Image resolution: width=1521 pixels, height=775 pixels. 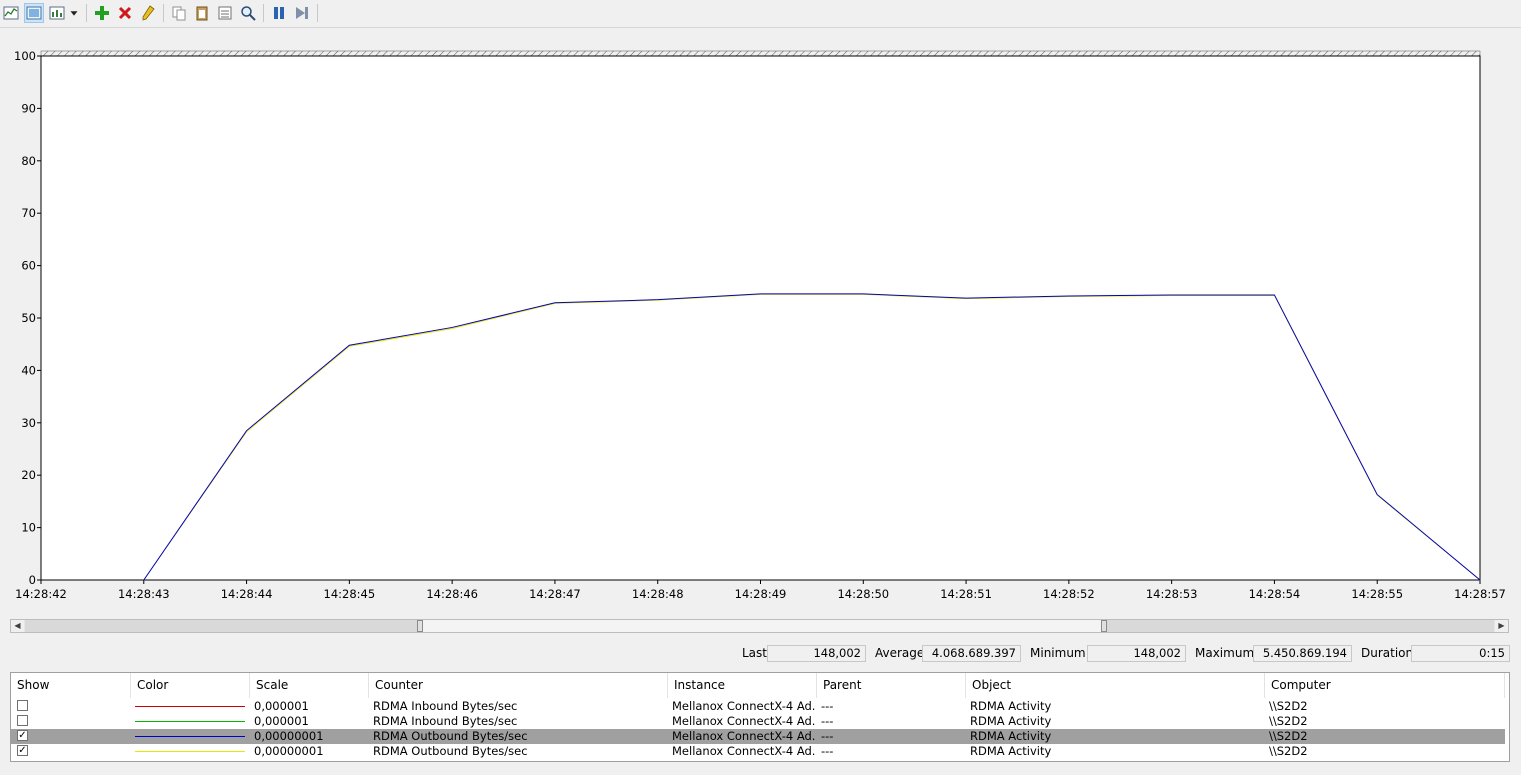 What do you see at coordinates (754, 653) in the screenshot?
I see `last-label: Last` at bounding box center [754, 653].